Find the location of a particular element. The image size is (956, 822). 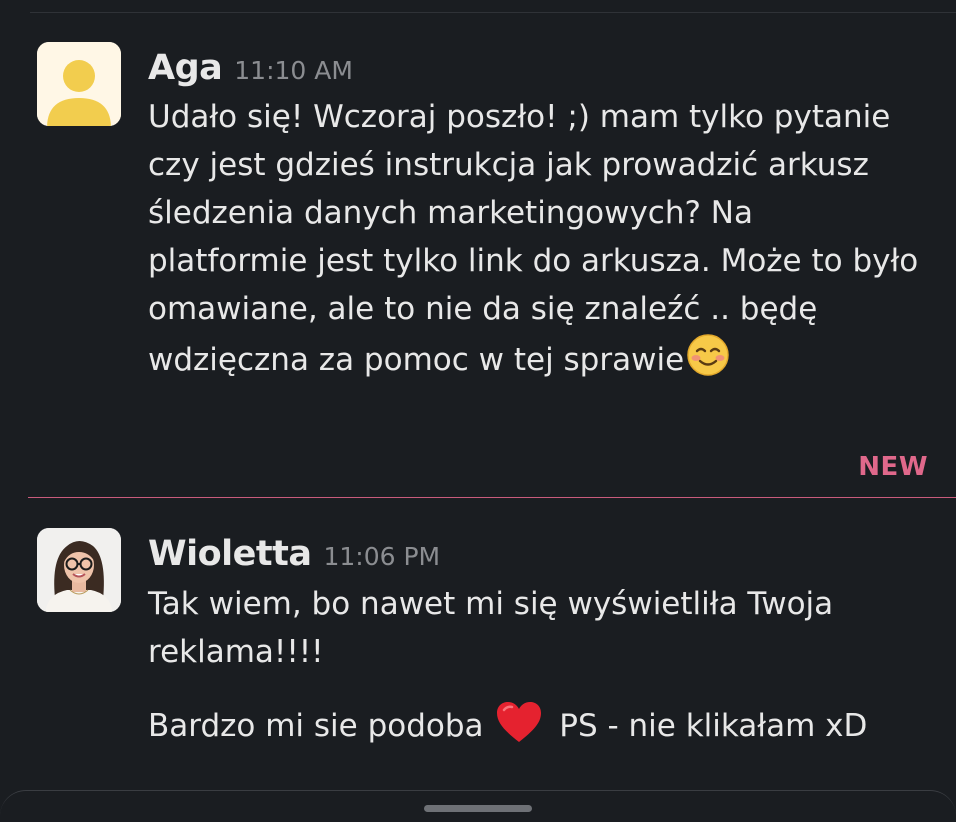

author-name: Aga is located at coordinates (185, 68).